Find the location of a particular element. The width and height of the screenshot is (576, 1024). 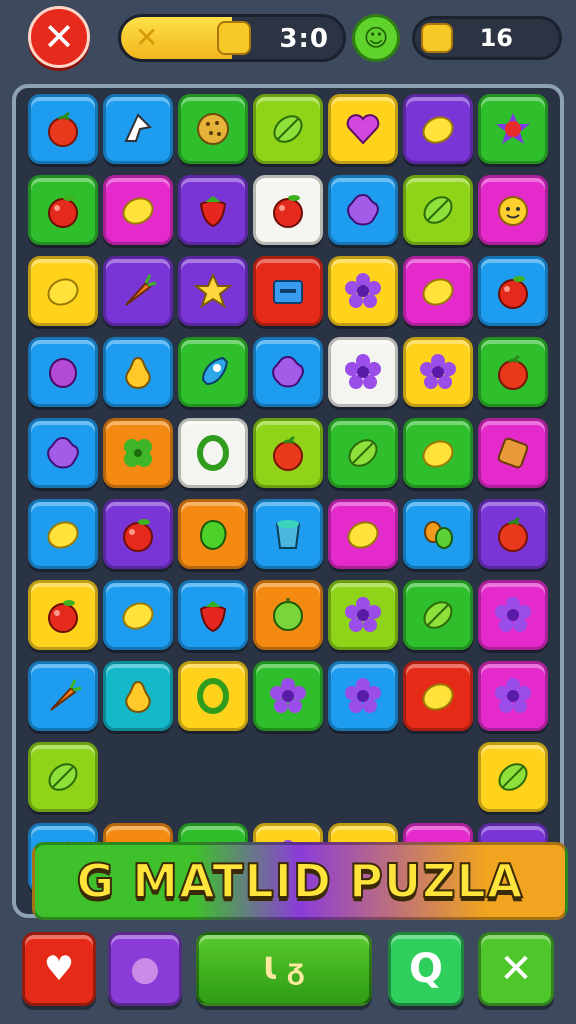

score-text: 3:0 is located at coordinates (304, 39).